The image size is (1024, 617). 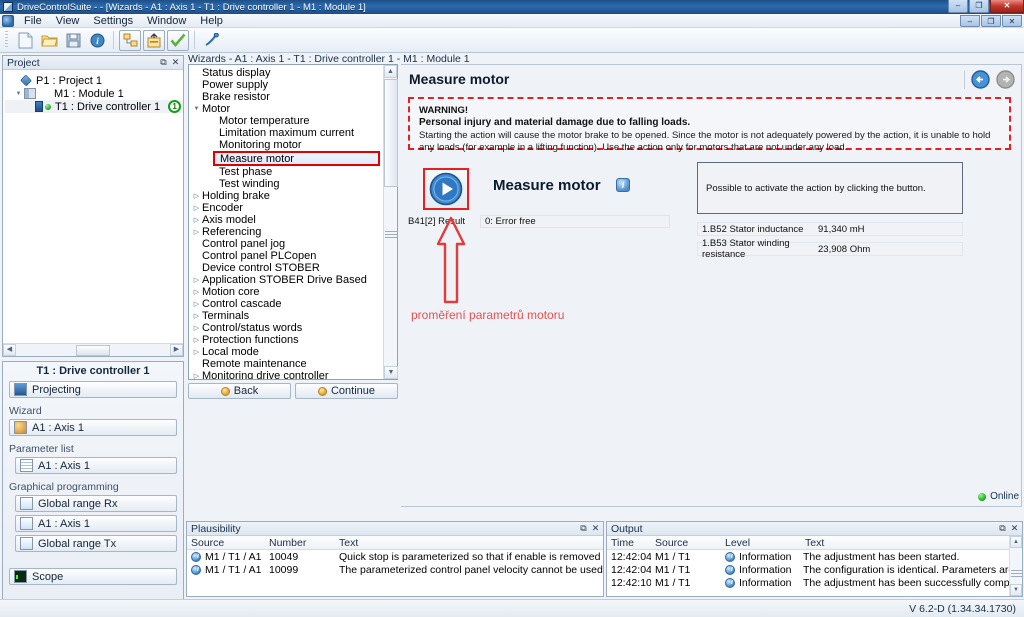 I want to click on wizard-item-control-cascade: ▷ Control cascade, so click(x=286, y=304).